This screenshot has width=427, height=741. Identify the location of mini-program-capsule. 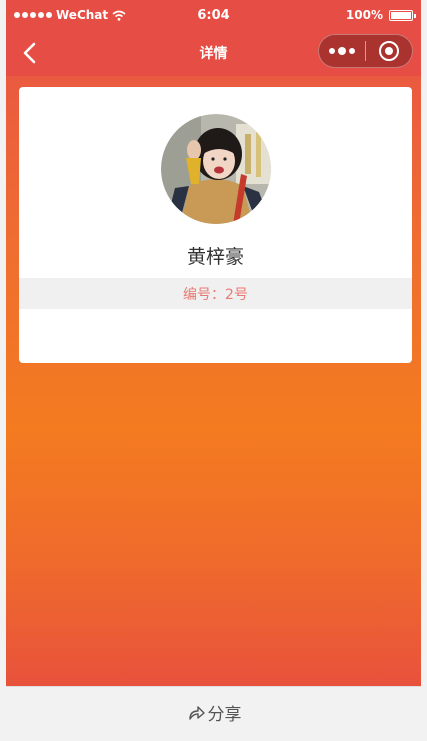
(365, 51).